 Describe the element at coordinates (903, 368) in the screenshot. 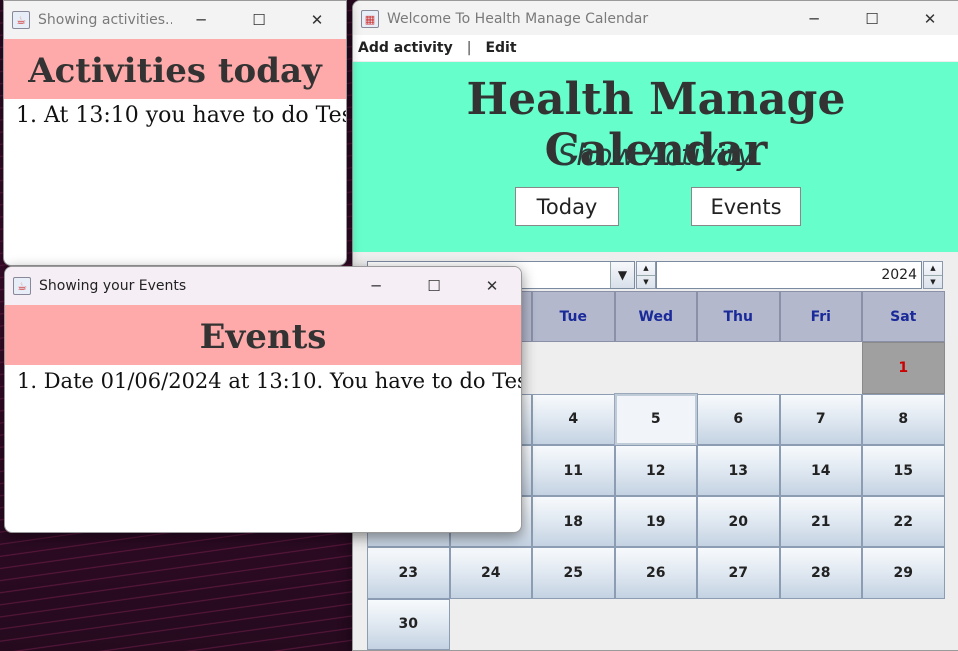

I see `day-button: 1` at that location.